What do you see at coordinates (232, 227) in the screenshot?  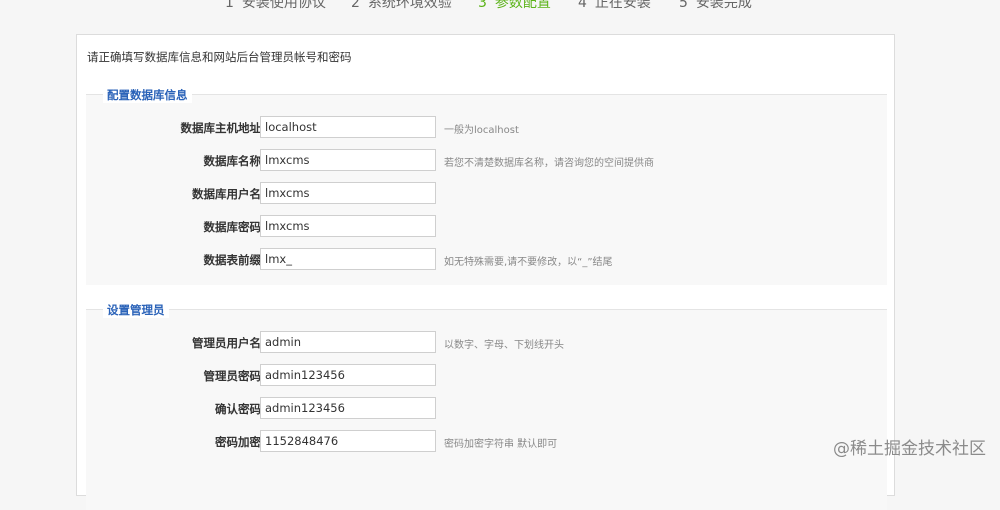 I see `db-password-label: 数据库密码` at bounding box center [232, 227].